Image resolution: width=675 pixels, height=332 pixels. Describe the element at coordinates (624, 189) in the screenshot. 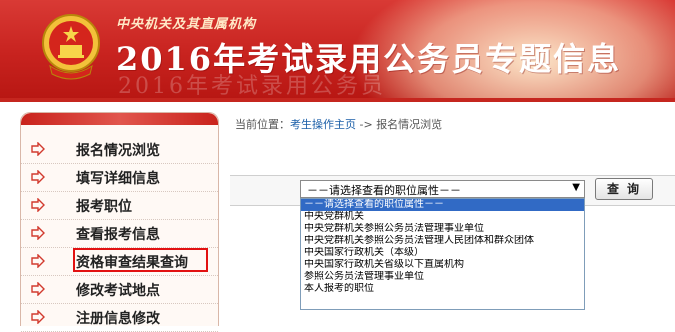

I see `query-button: 查询` at that location.